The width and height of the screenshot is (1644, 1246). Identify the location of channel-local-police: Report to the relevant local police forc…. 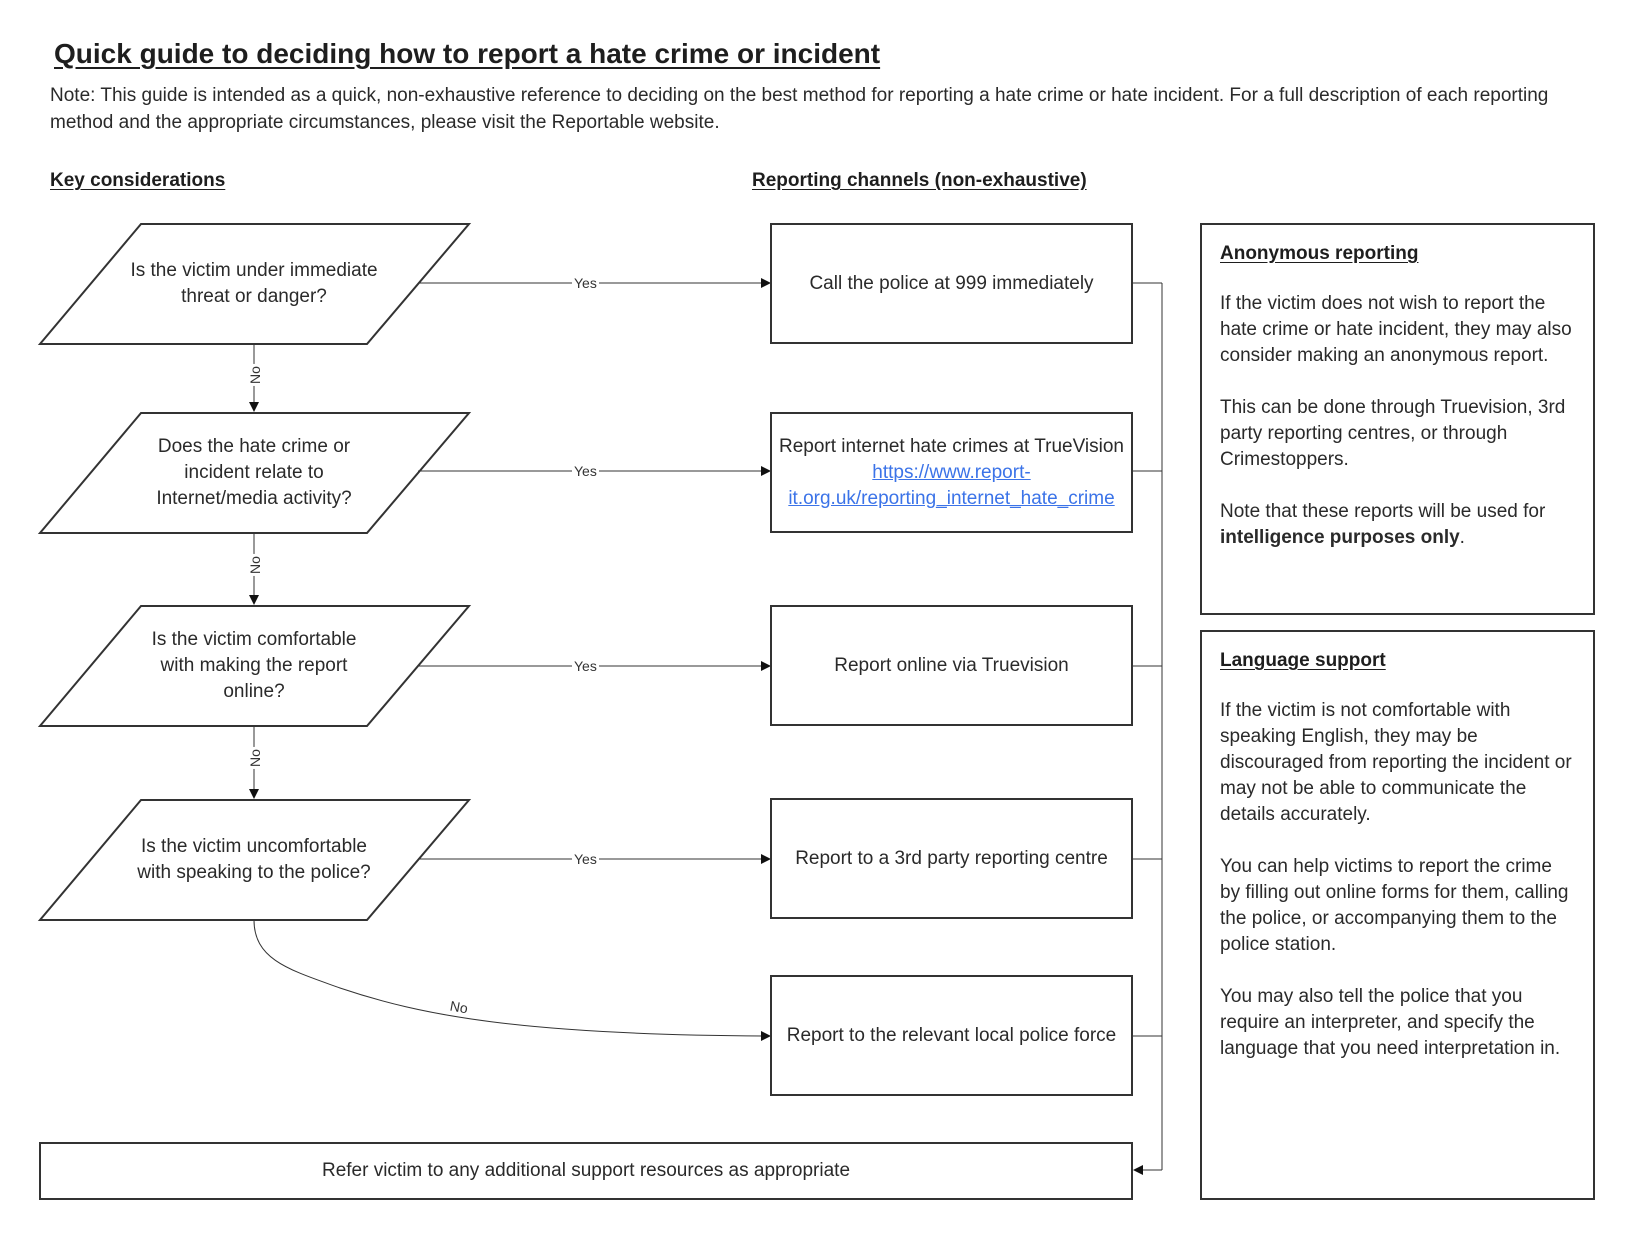
(951, 1035).